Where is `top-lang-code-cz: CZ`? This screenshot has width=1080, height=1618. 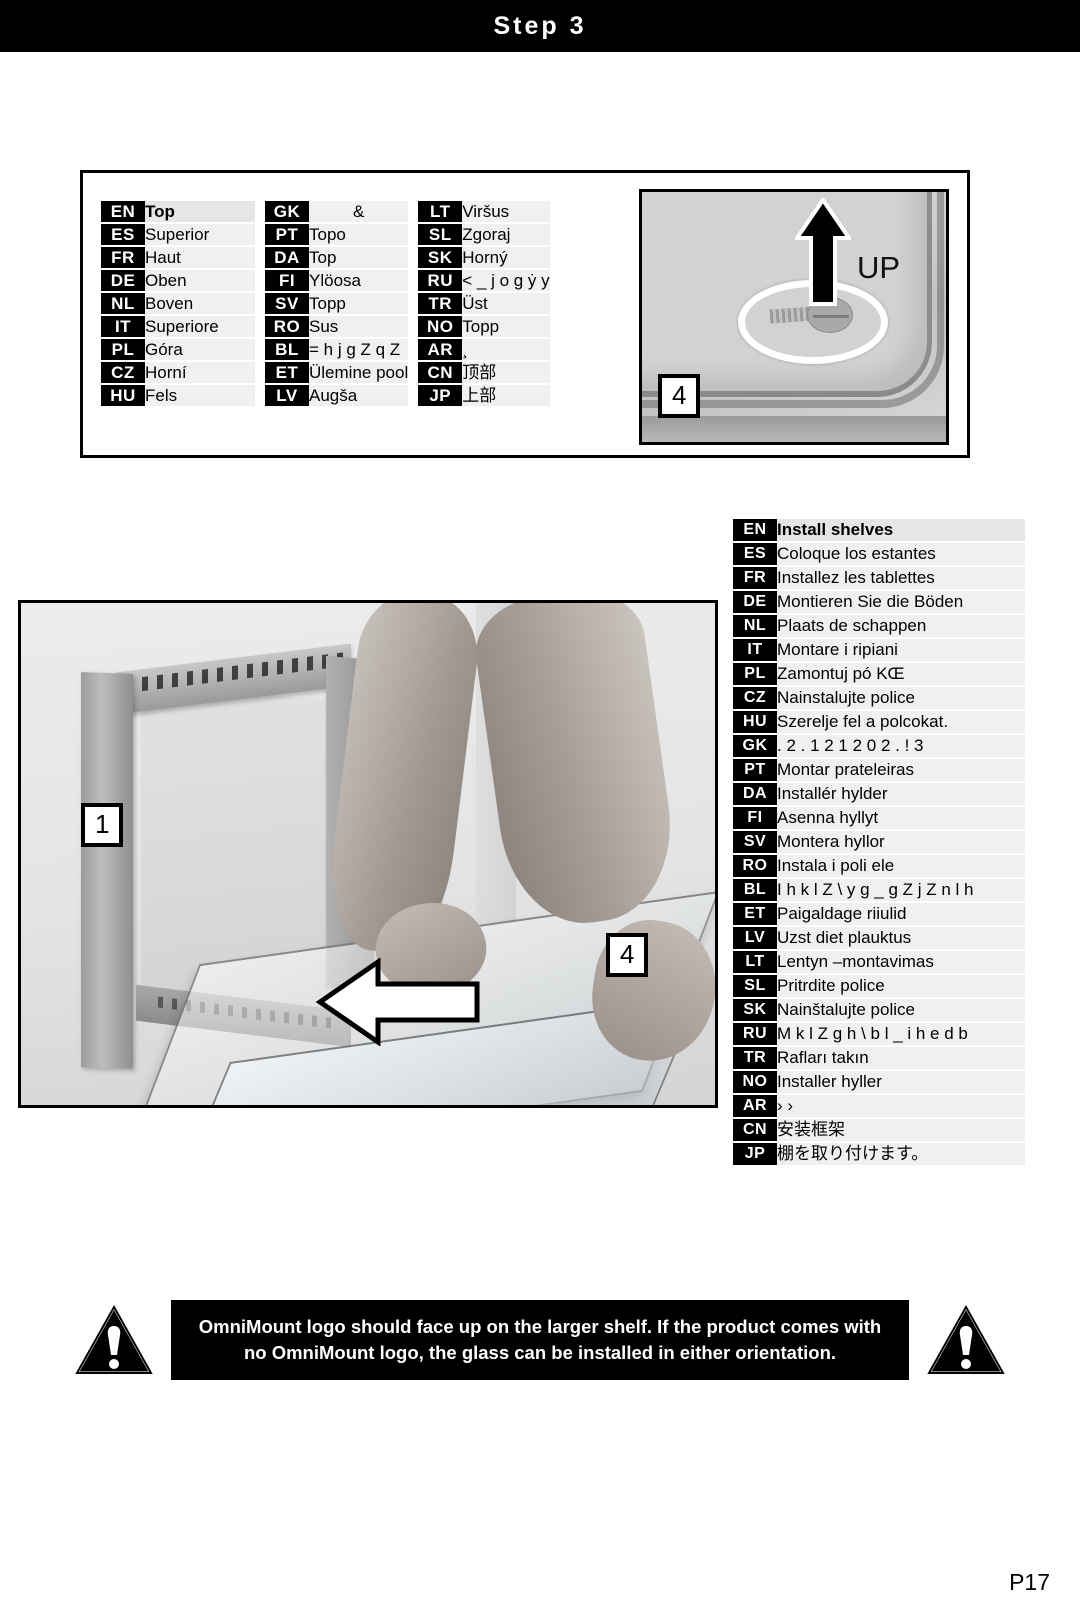 top-lang-code-cz: CZ is located at coordinates (123, 372).